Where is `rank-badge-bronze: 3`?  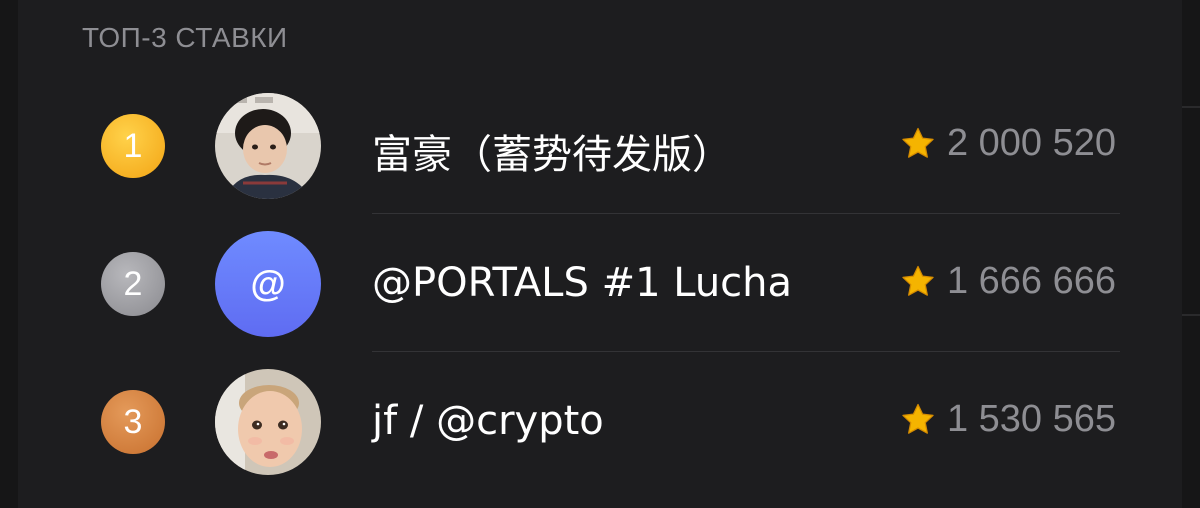
rank-badge-bronze: 3 is located at coordinates (133, 422).